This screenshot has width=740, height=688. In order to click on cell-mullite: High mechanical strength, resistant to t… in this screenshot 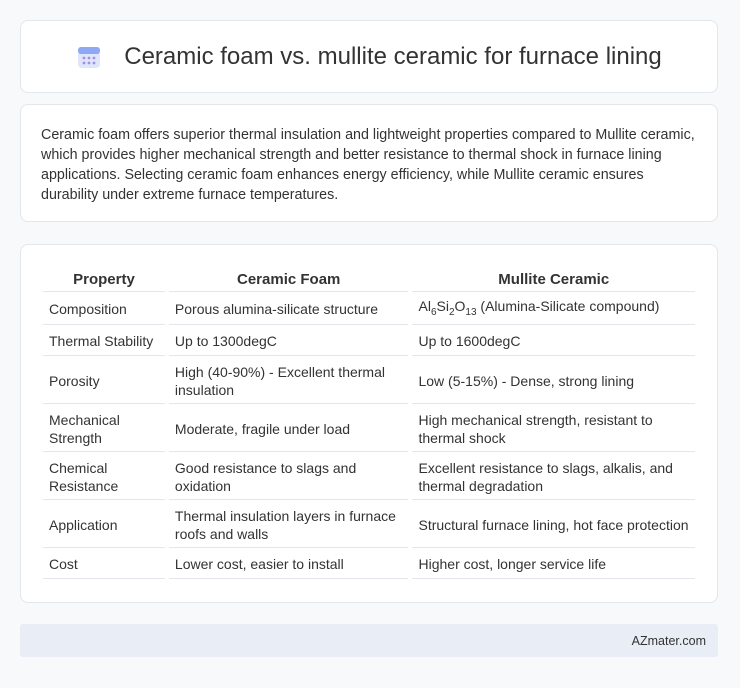, I will do `click(553, 429)`.